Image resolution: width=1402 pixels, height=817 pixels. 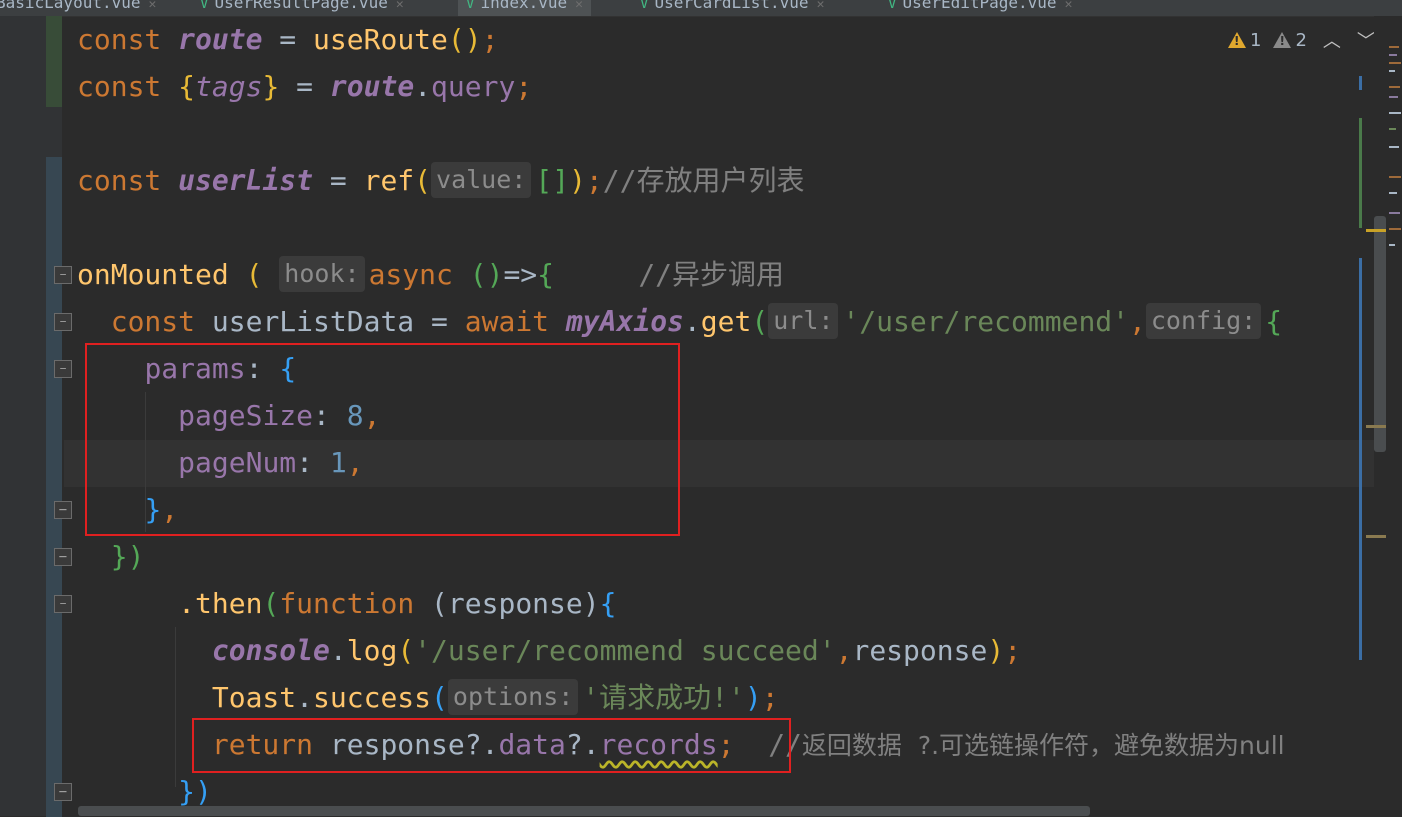 I want to click on tab-label: BasicLayout.vue, so click(x=70, y=6).